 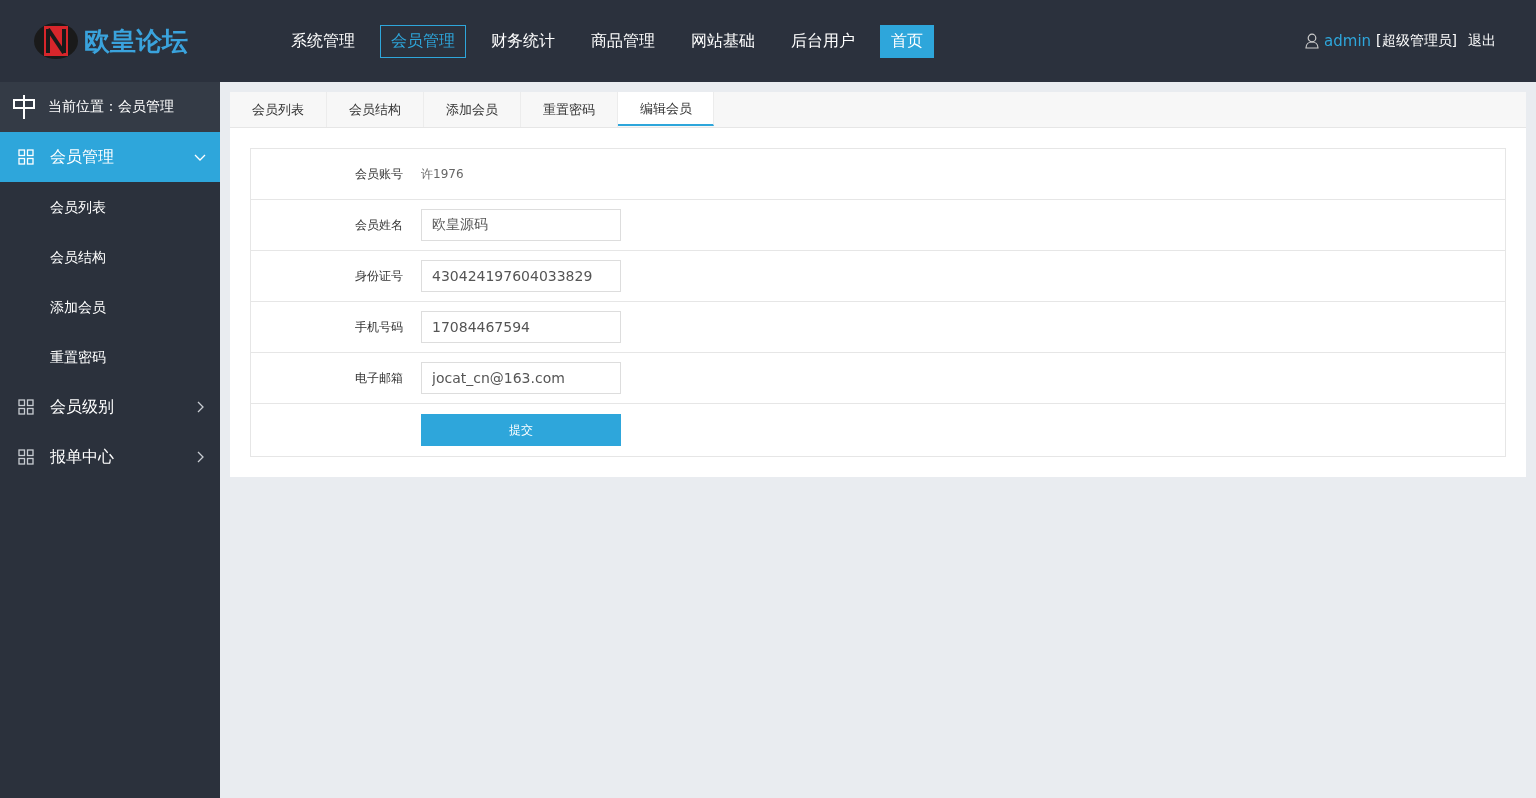 What do you see at coordinates (375, 109) in the screenshot?
I see `tab: 会员结构` at bounding box center [375, 109].